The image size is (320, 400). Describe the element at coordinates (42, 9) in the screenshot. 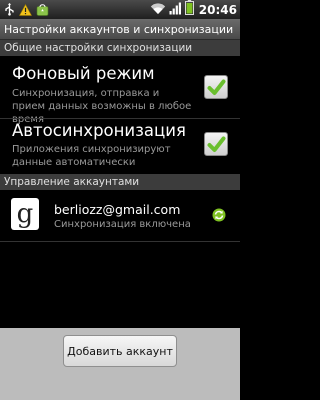

I see `market-icon` at that location.